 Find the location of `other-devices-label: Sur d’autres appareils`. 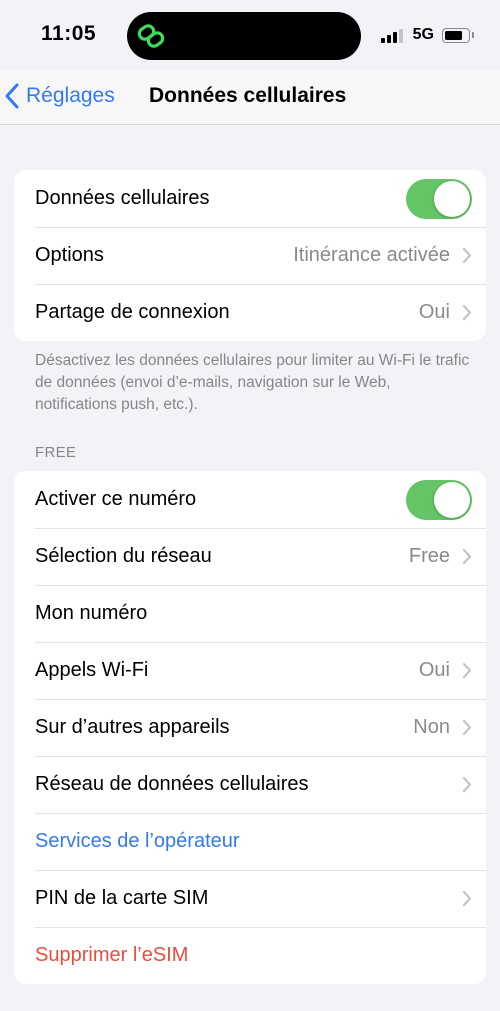

other-devices-label: Sur d’autres appareils is located at coordinates (132, 727).